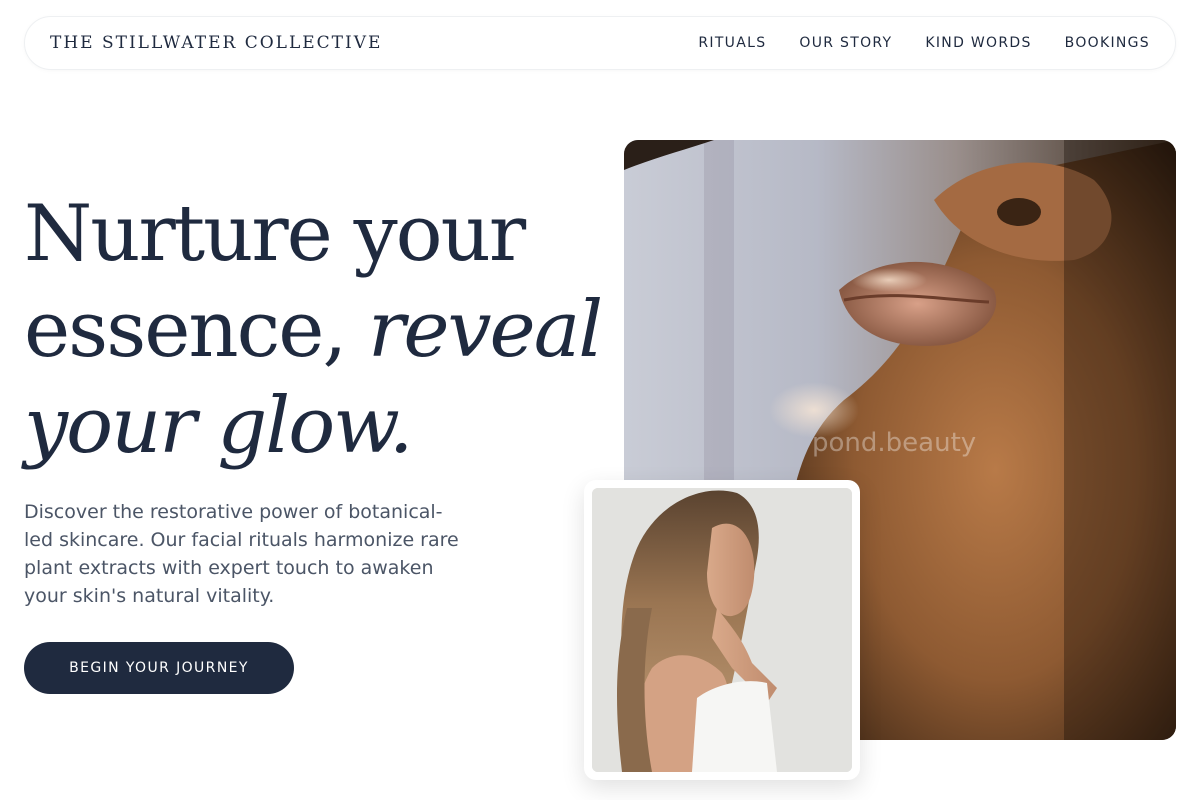  Describe the element at coordinates (485, 330) in the screenshot. I see `headline-line-2-italic: reveal` at that location.